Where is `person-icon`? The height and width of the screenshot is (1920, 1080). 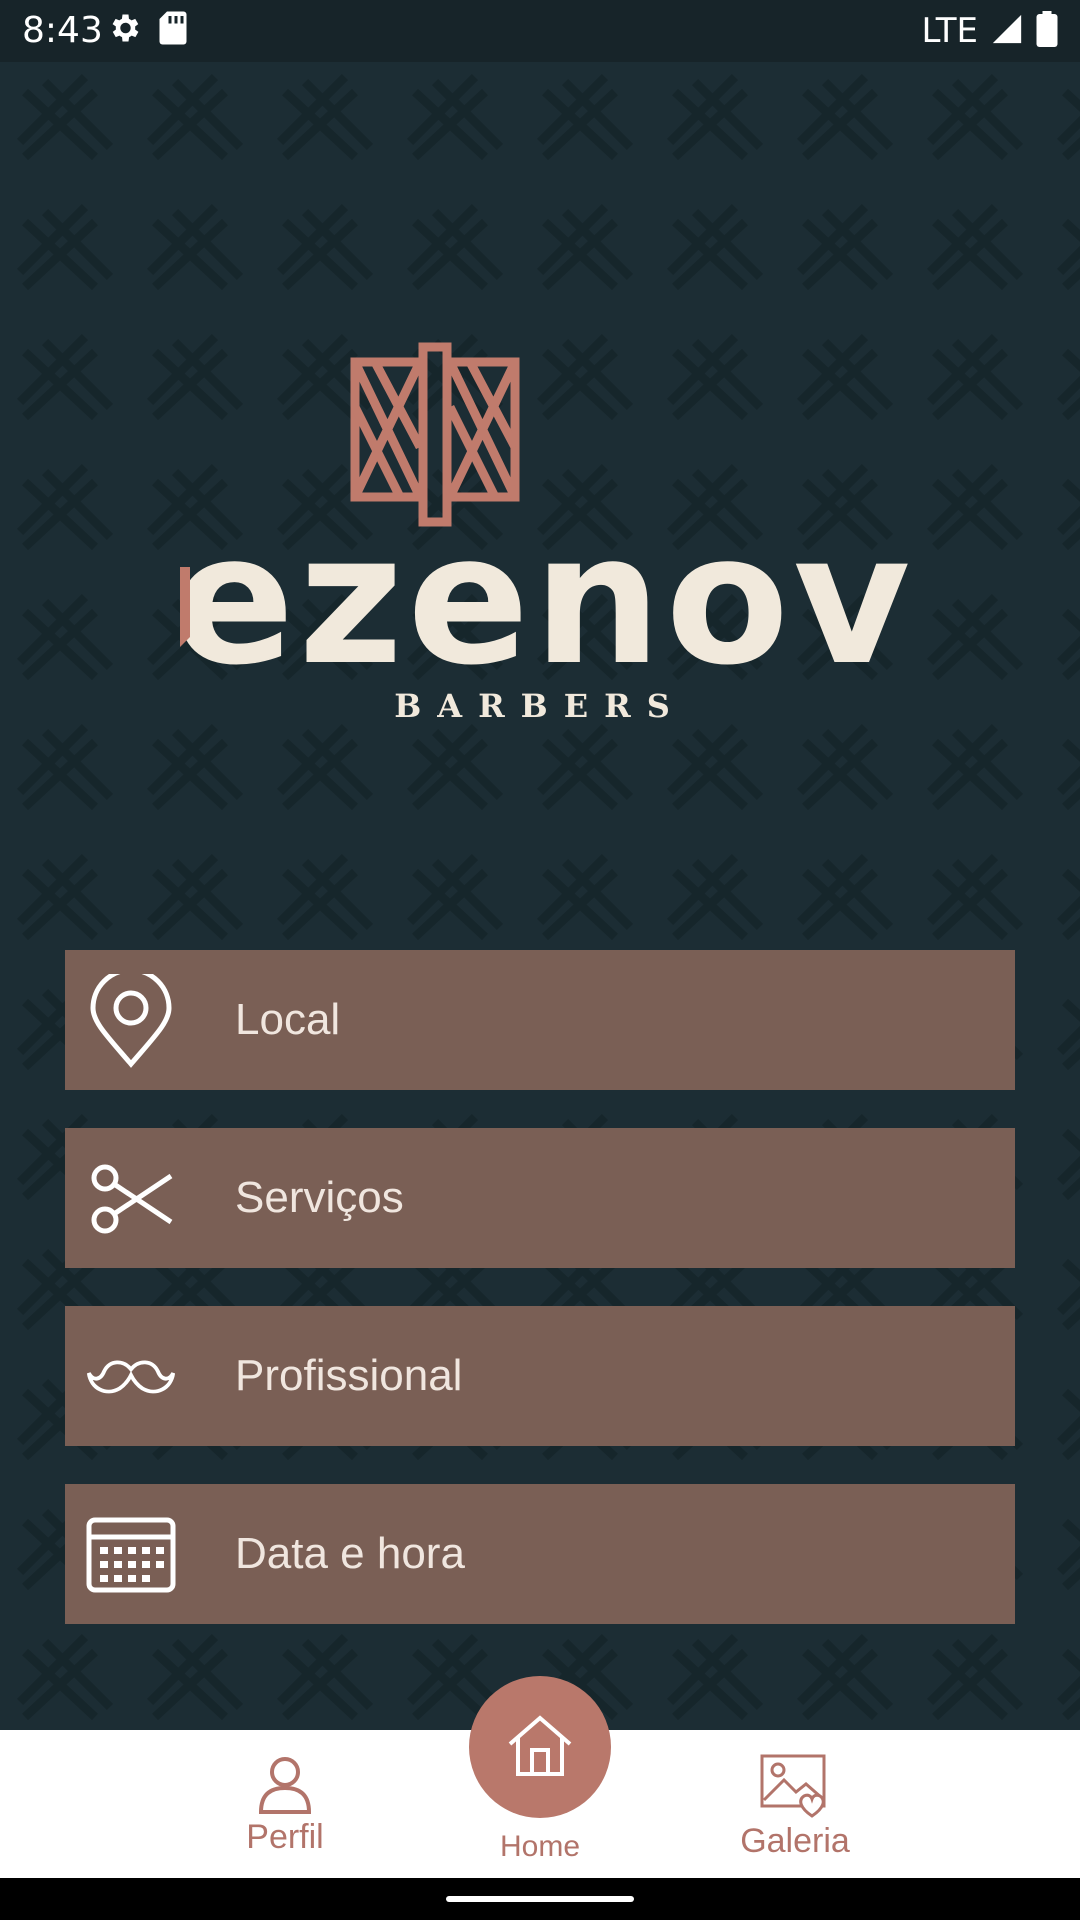
person-icon is located at coordinates (285, 1786).